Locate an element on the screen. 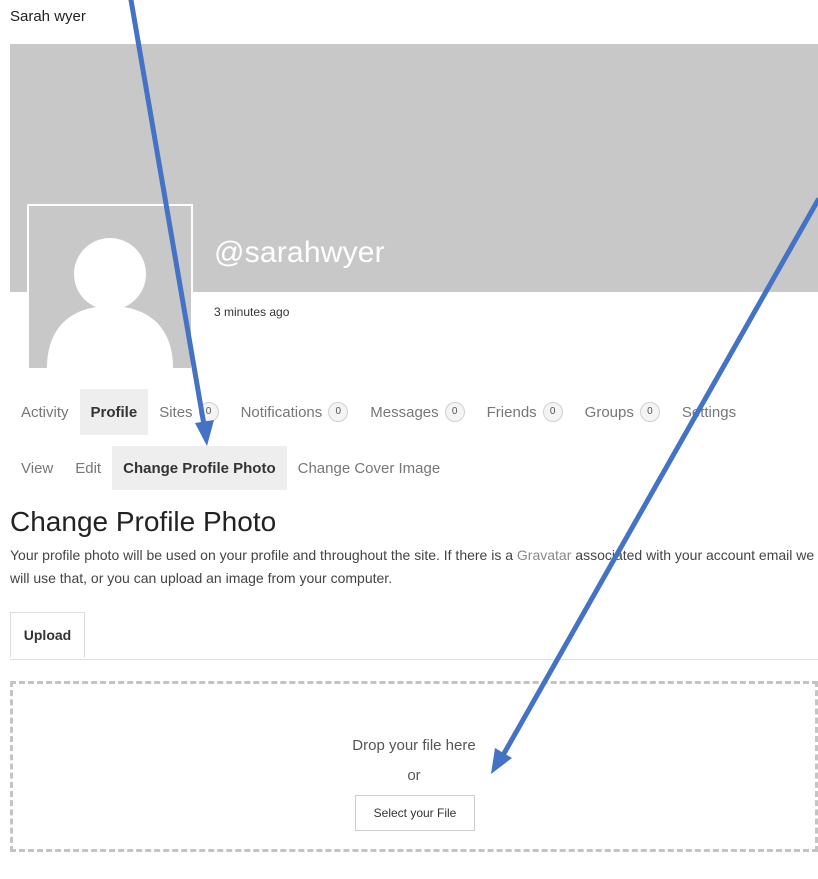 Image resolution: width=818 pixels, height=879 pixels. subnav-item-view: View is located at coordinates (37, 468).